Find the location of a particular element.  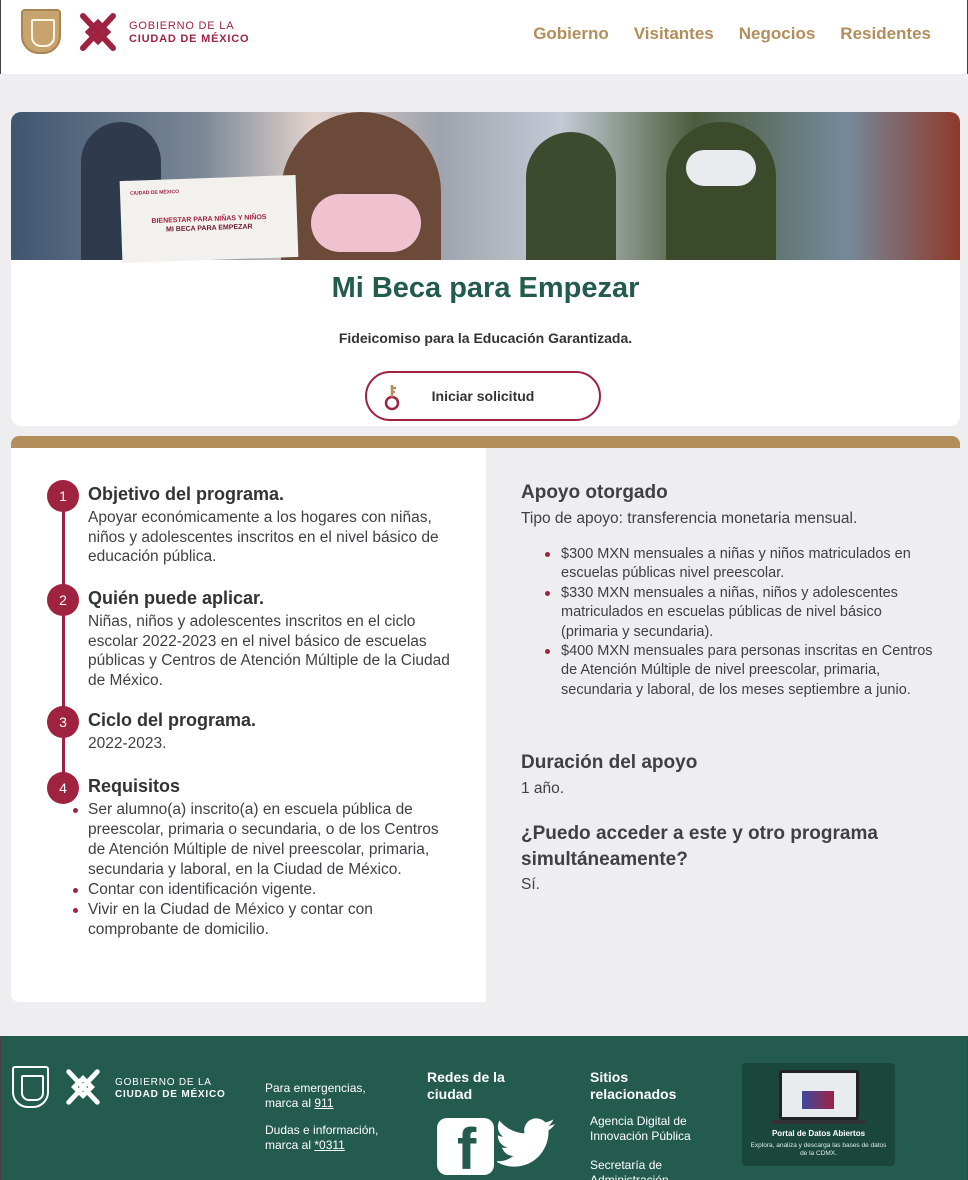

nav-visitantes: Visitantes is located at coordinates (674, 34).